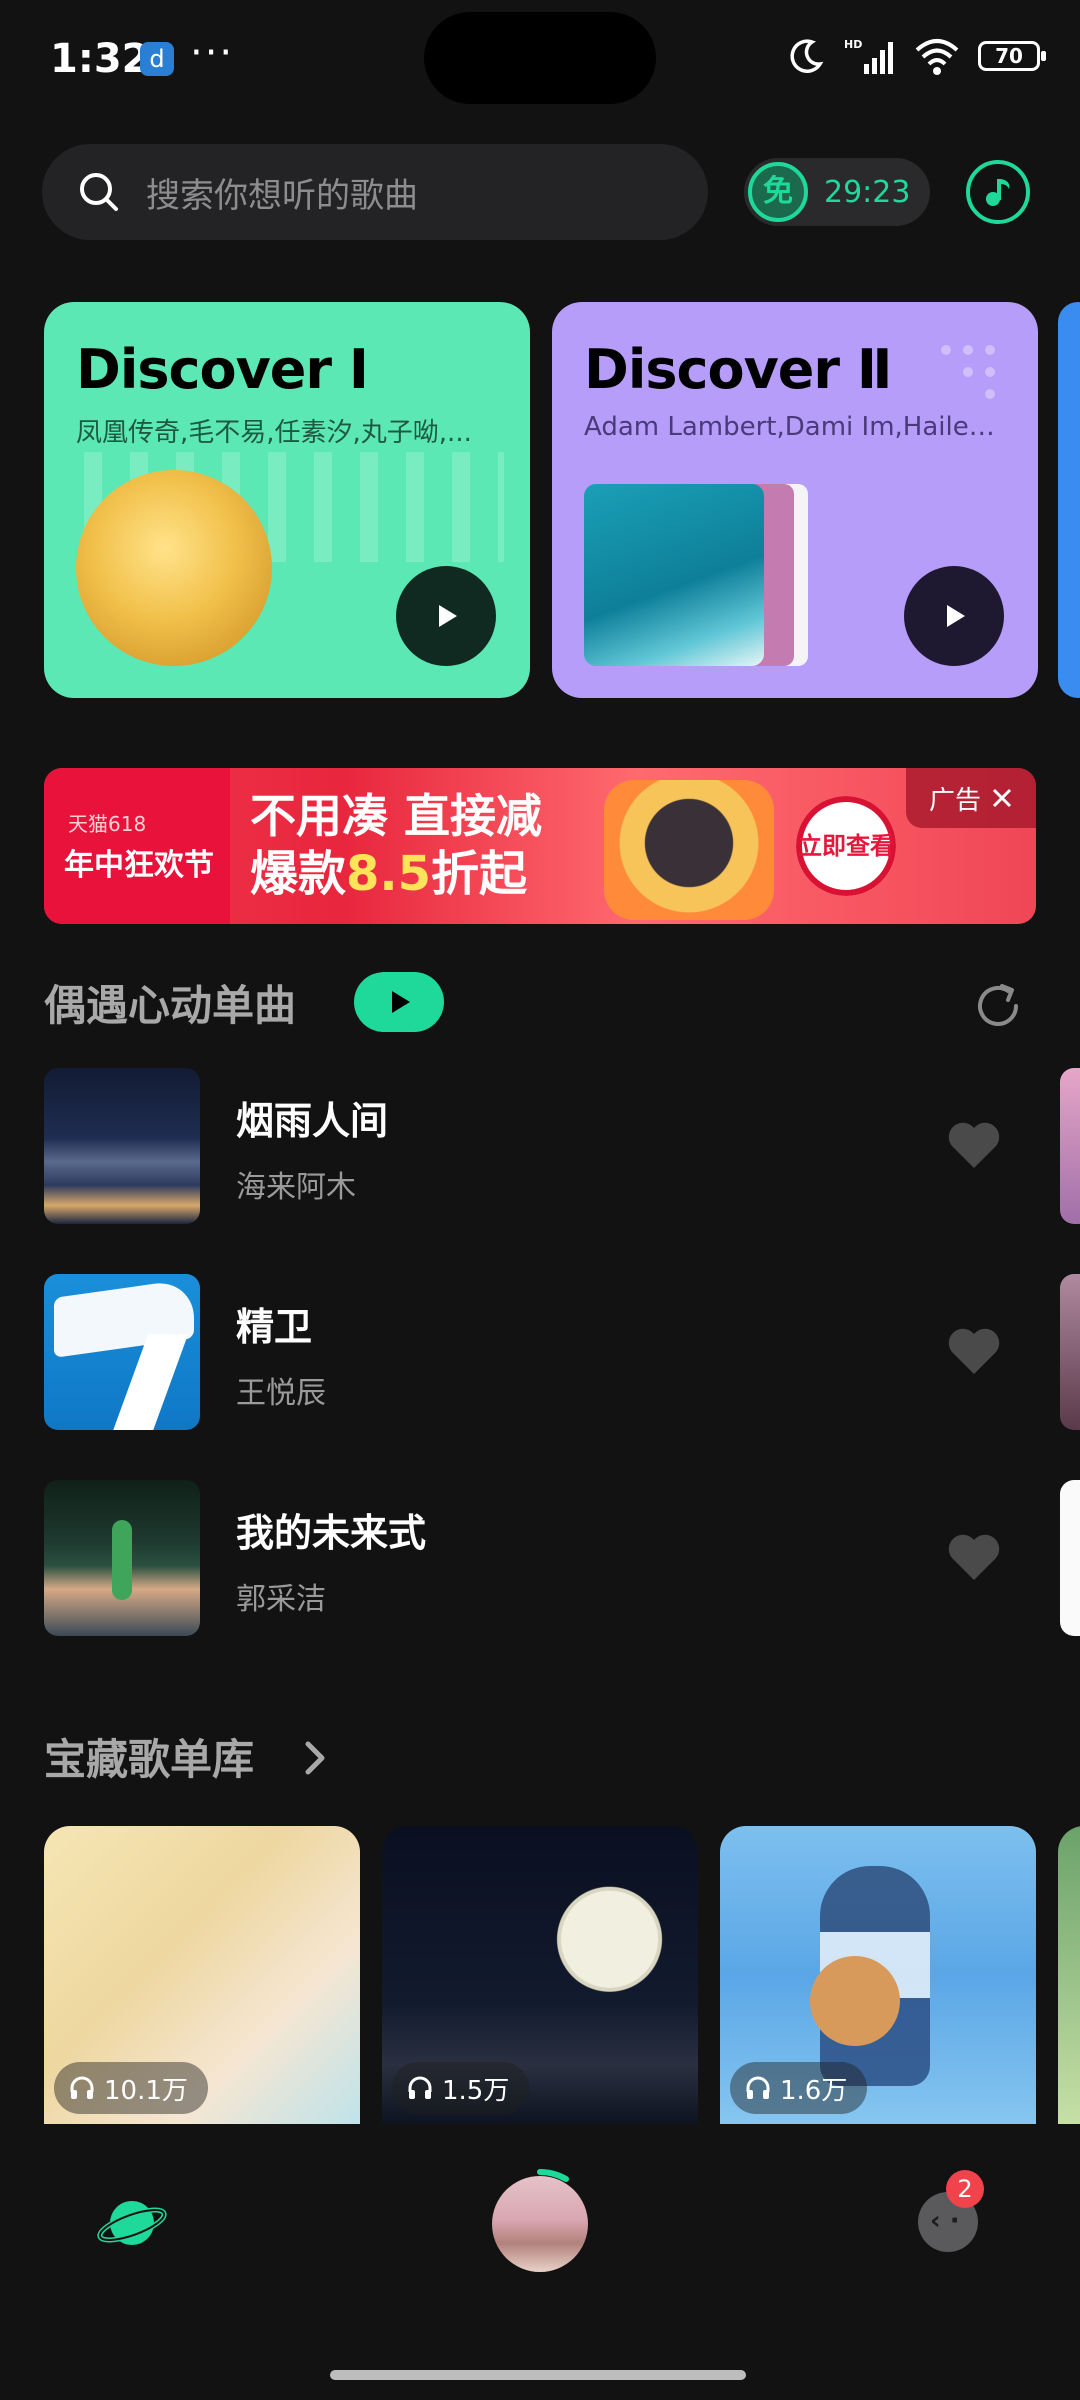 This screenshot has height=2400, width=1080. What do you see at coordinates (778, 192) in the screenshot?
I see `free-badge: 免` at bounding box center [778, 192].